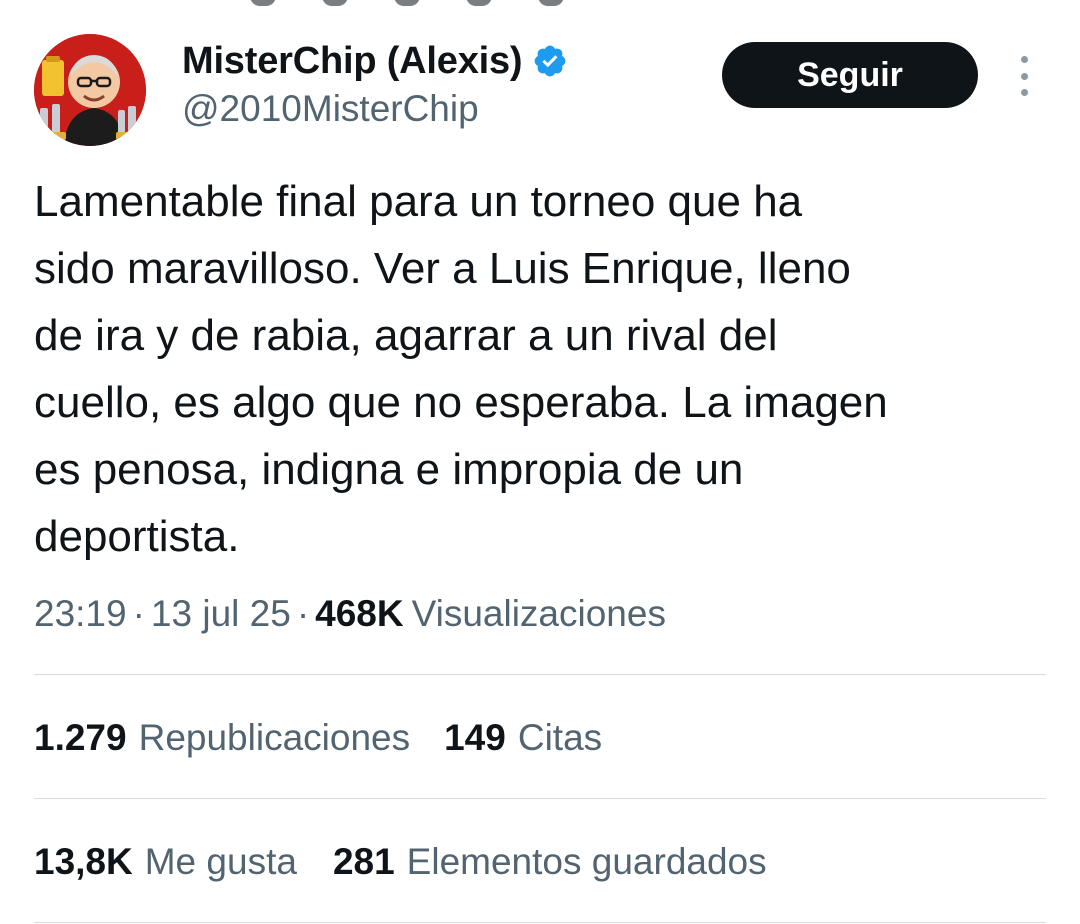 Image resolution: width=1080 pixels, height=924 pixels. Describe the element at coordinates (586, 861) in the screenshot. I see `bookmarks-label: Elementos guardados` at that location.